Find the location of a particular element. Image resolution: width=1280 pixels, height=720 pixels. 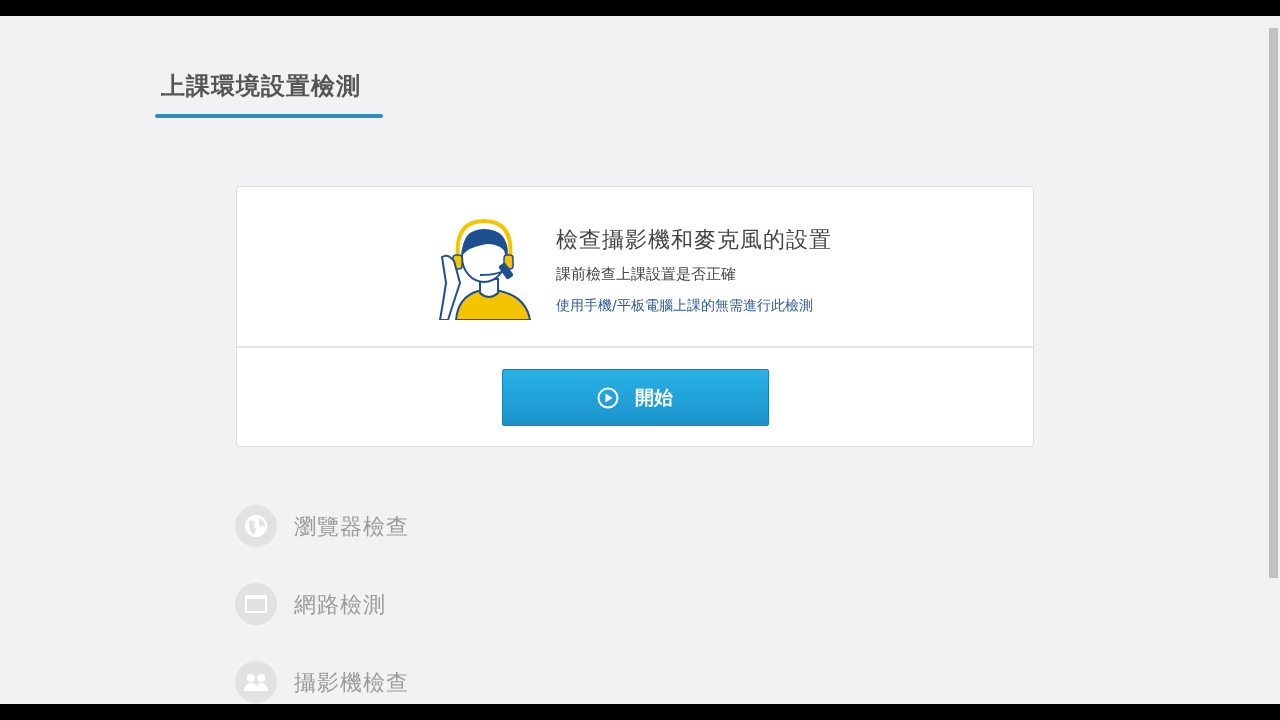

page-title: 上課環境設置檢測 is located at coordinates (261, 86).